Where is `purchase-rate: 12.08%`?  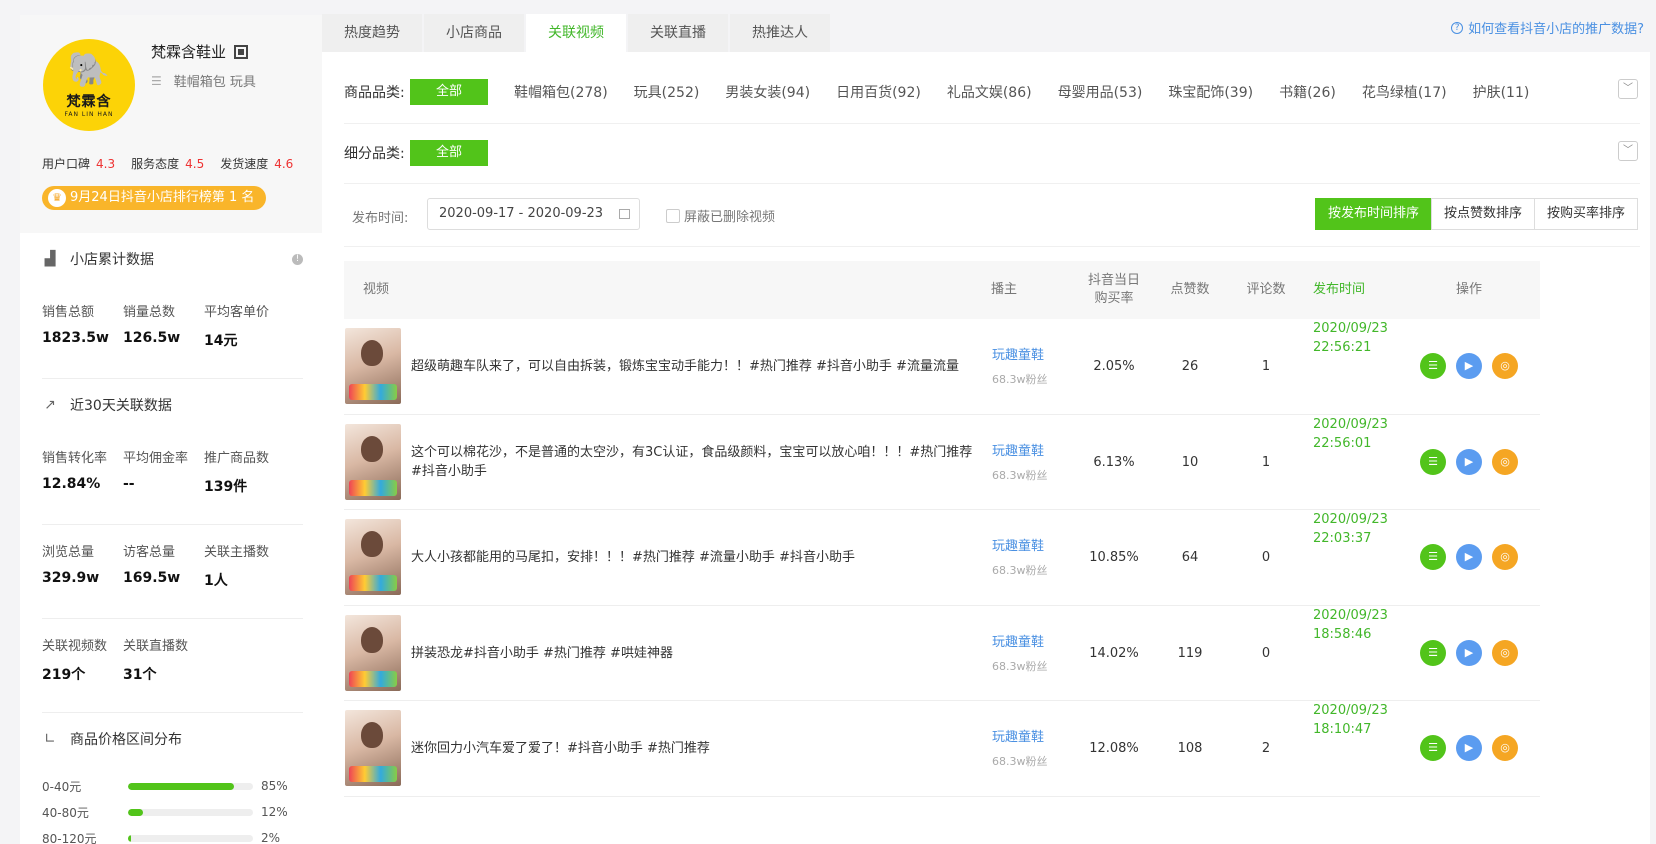 purchase-rate: 12.08% is located at coordinates (1114, 748).